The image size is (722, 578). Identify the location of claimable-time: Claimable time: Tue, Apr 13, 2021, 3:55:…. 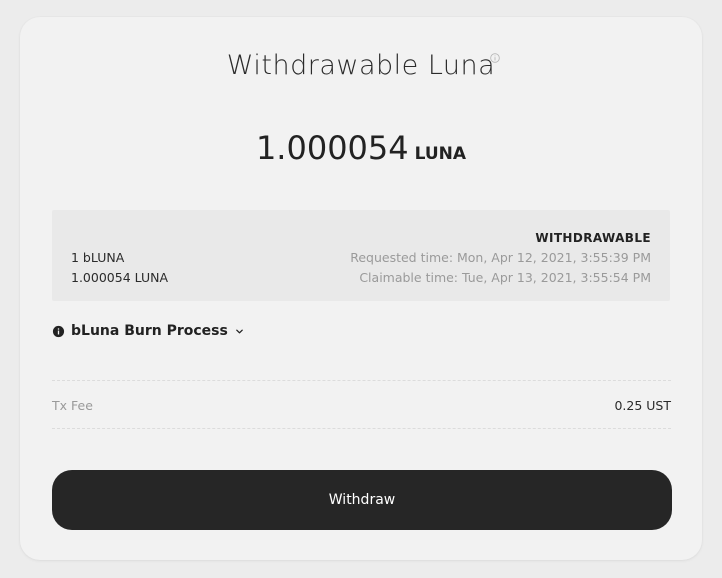
(505, 277).